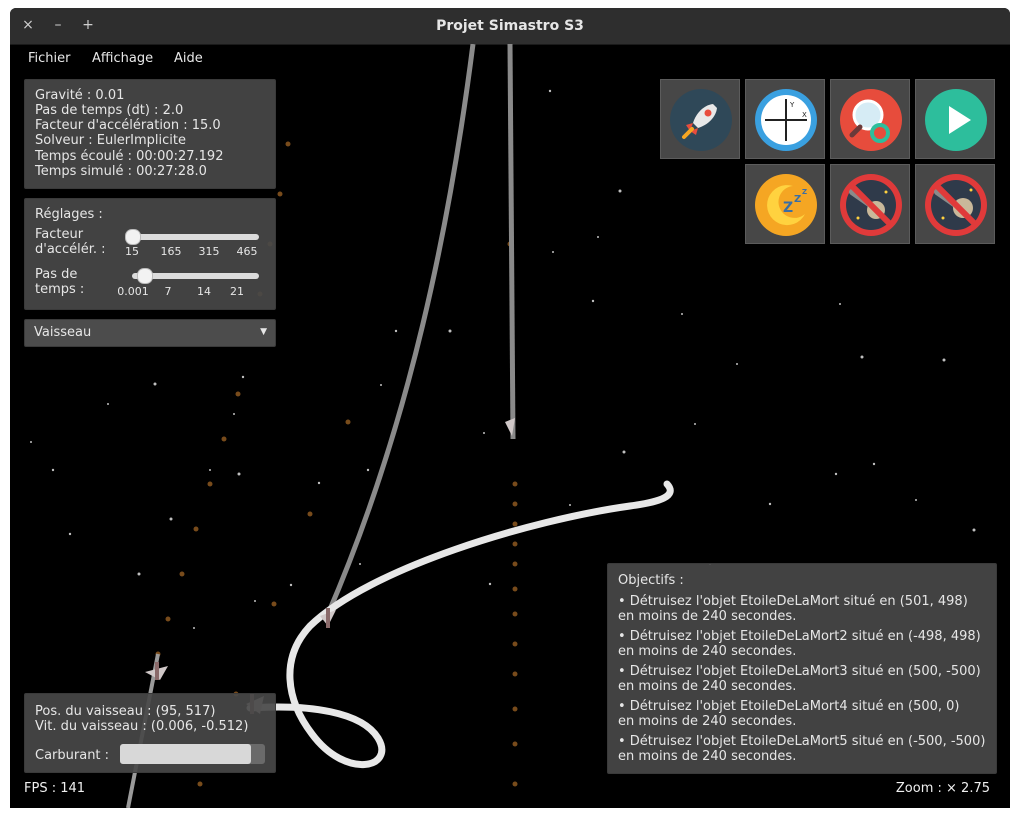  Describe the element at coordinates (792, 105) in the screenshot. I see `svg-text: Y` at that location.